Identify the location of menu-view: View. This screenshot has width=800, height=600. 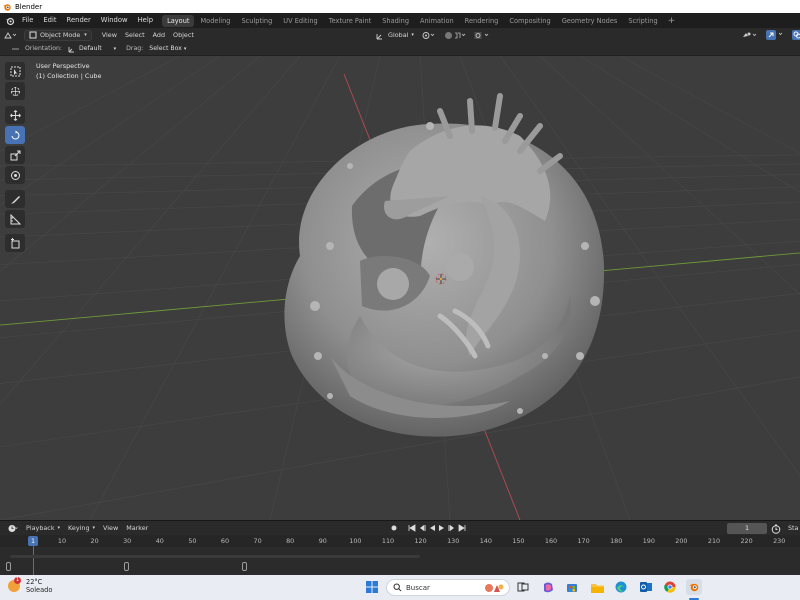
(109, 35).